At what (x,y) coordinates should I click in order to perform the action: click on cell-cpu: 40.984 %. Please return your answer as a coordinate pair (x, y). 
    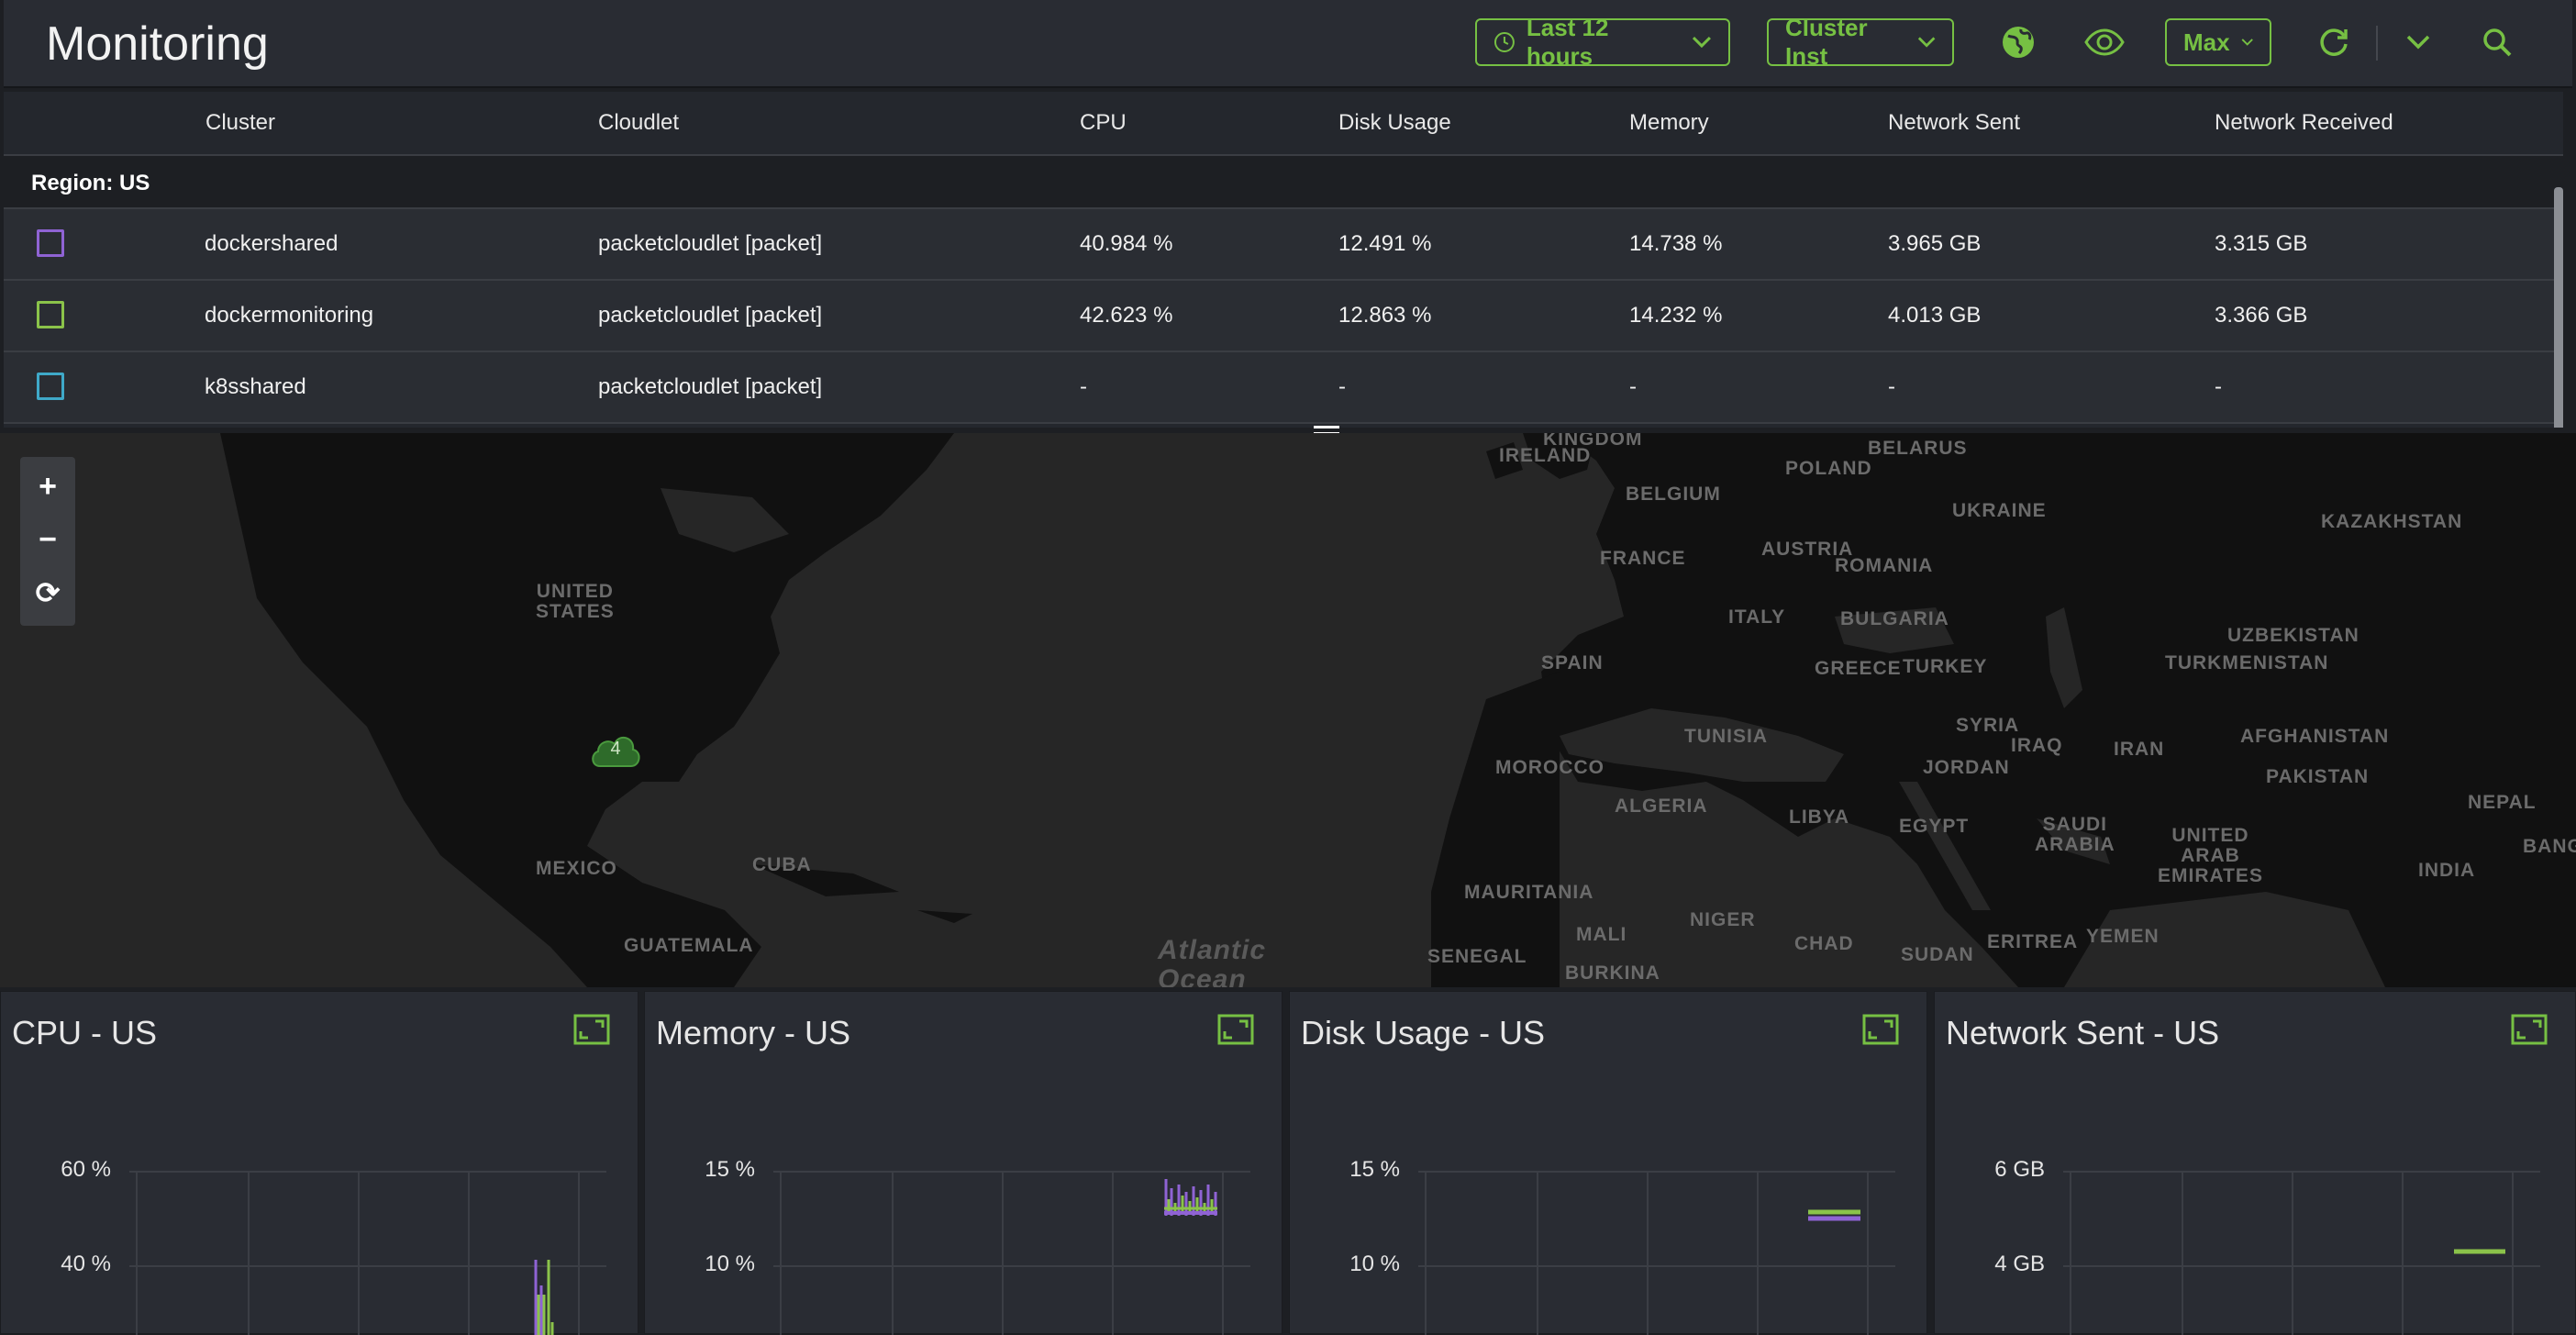
    Looking at the image, I should click on (1126, 243).